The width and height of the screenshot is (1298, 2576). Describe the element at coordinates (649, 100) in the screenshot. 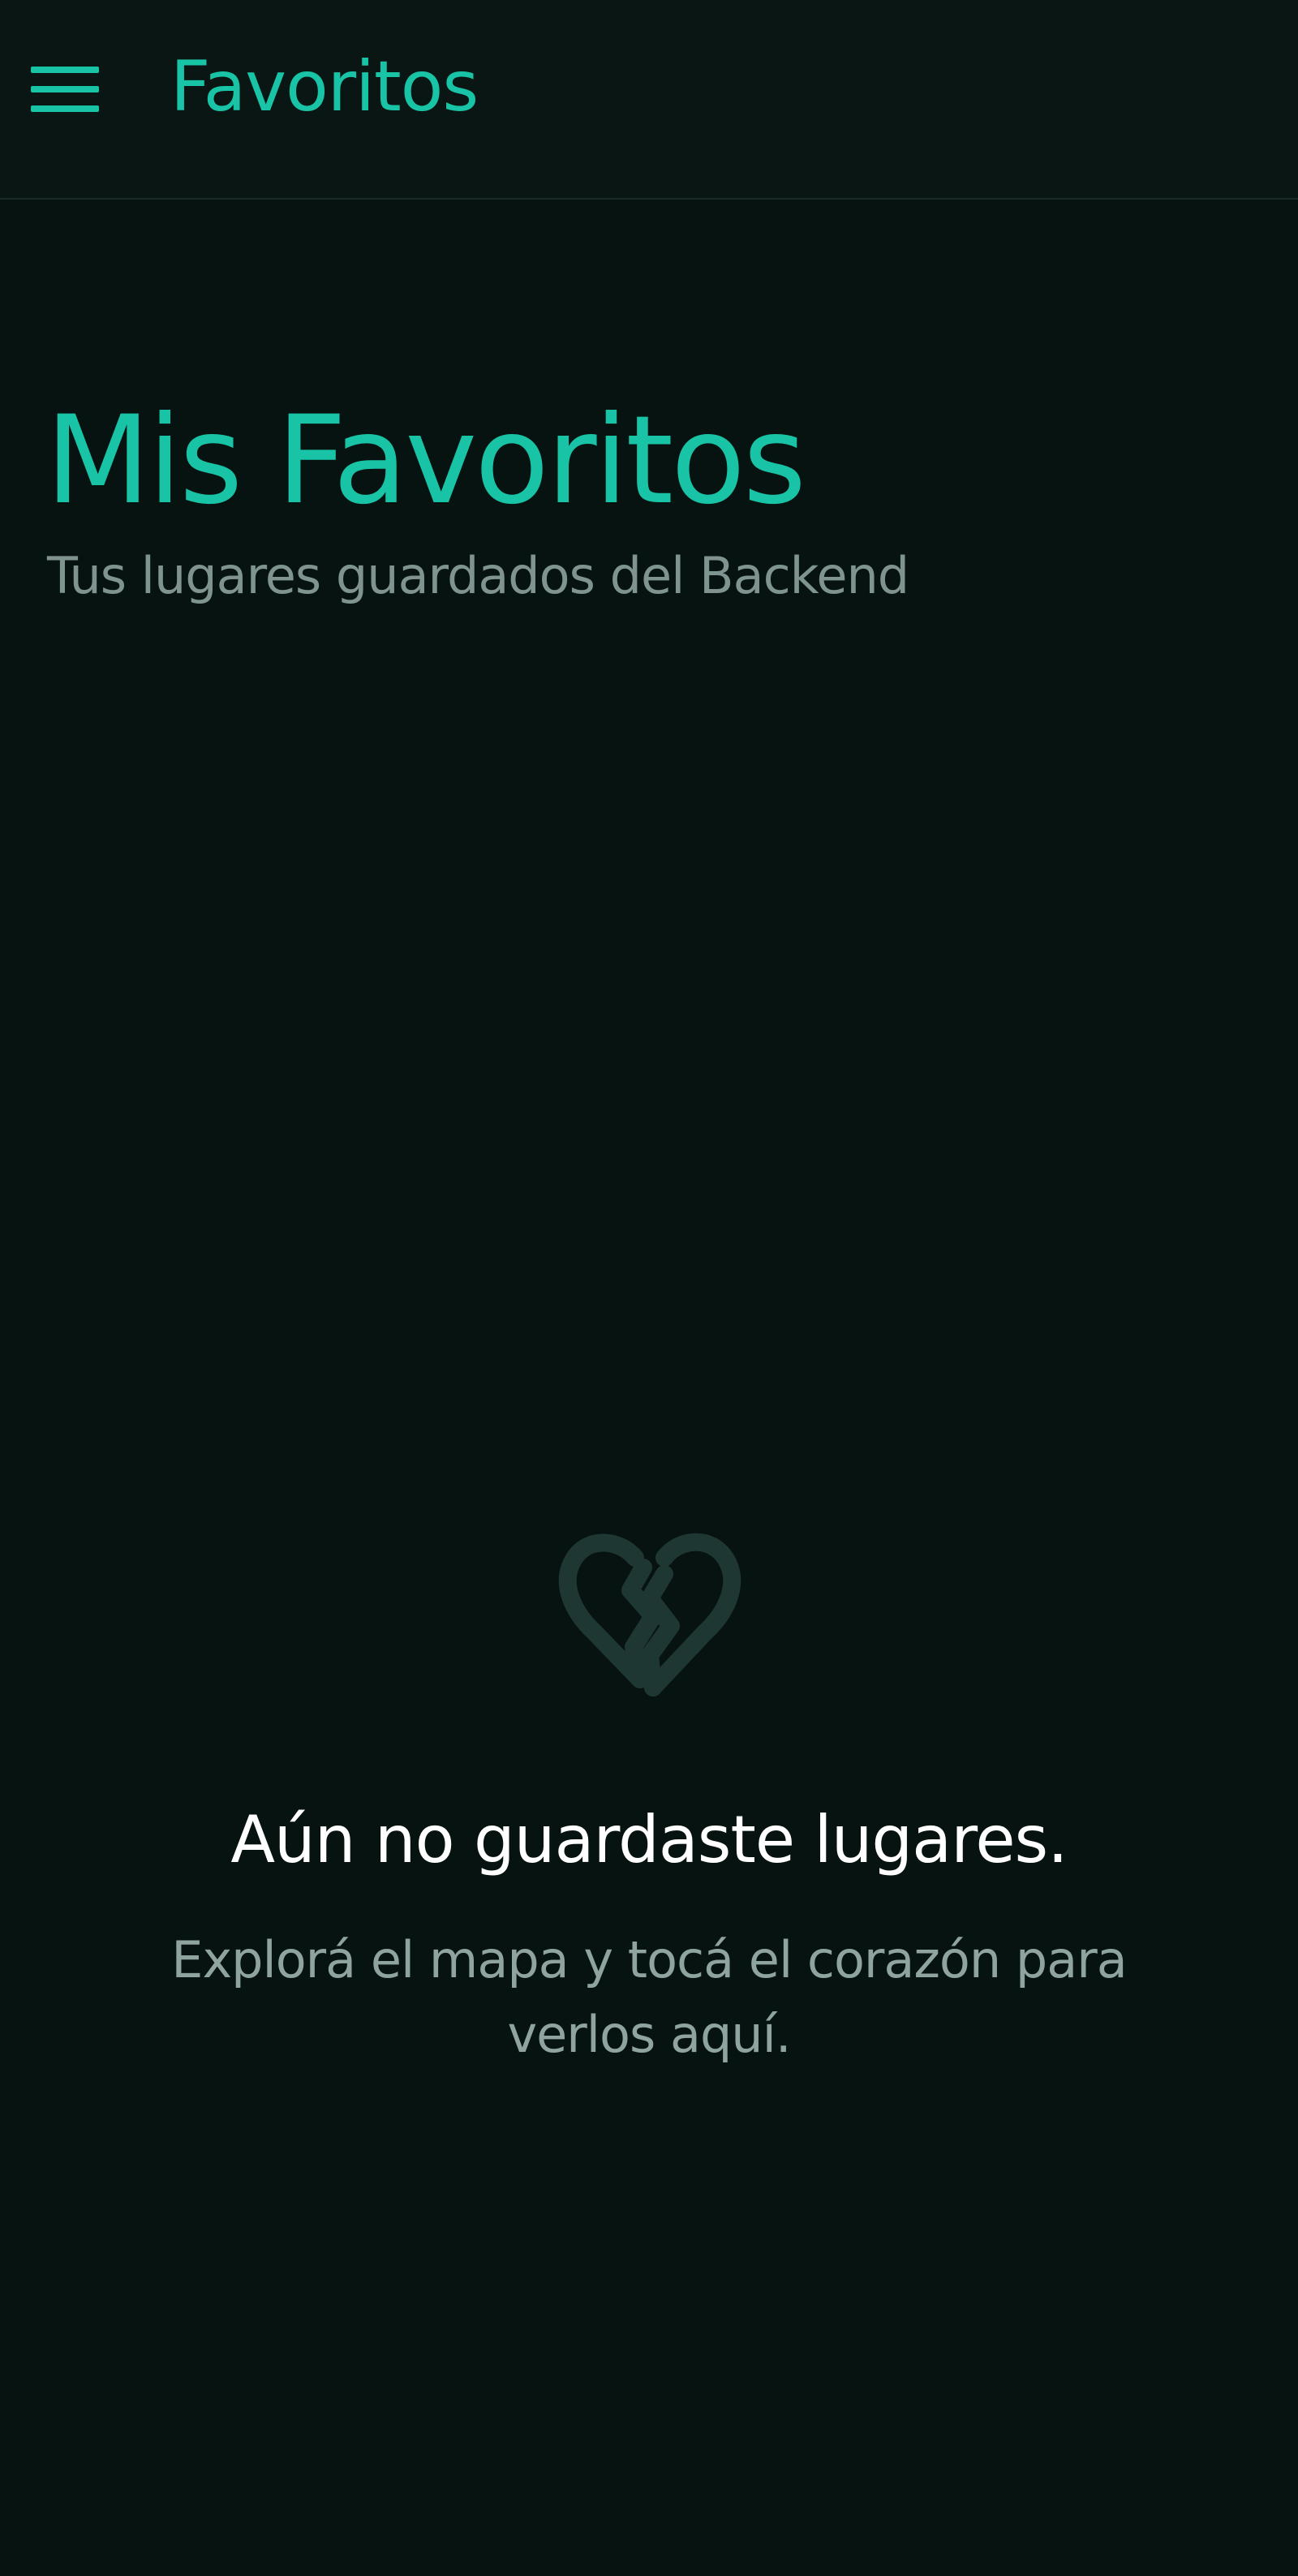

I see `top-app-bar: Favoritos` at that location.